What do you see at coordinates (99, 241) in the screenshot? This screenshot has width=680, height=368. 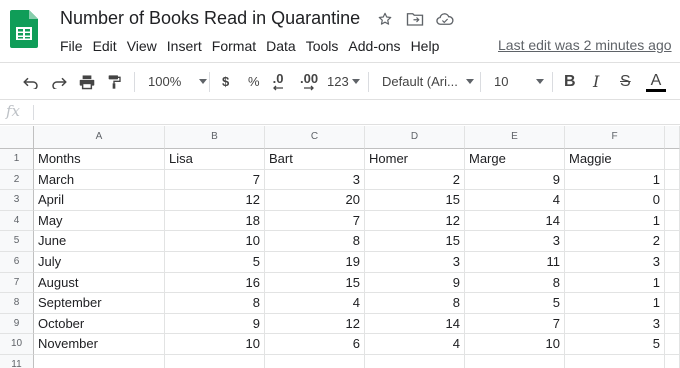 I see `cell-a5: June` at bounding box center [99, 241].